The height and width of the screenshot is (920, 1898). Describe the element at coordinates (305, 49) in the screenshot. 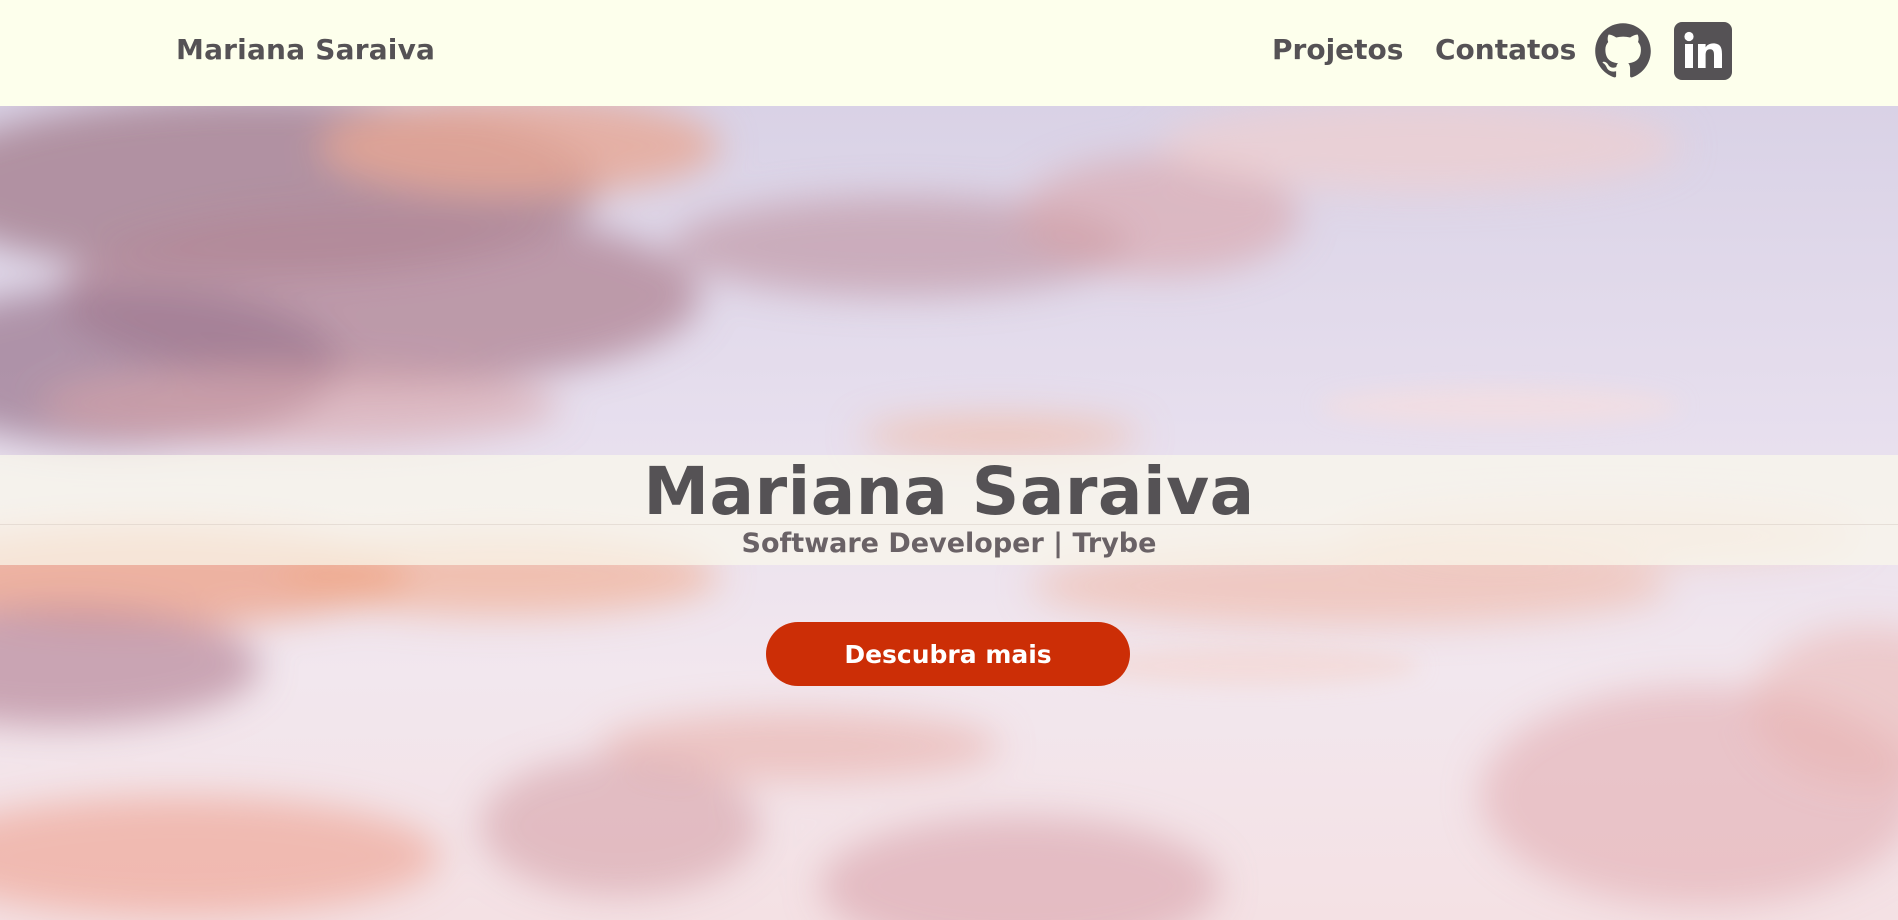

I see `brand-link: Mariana Saraiva` at that location.